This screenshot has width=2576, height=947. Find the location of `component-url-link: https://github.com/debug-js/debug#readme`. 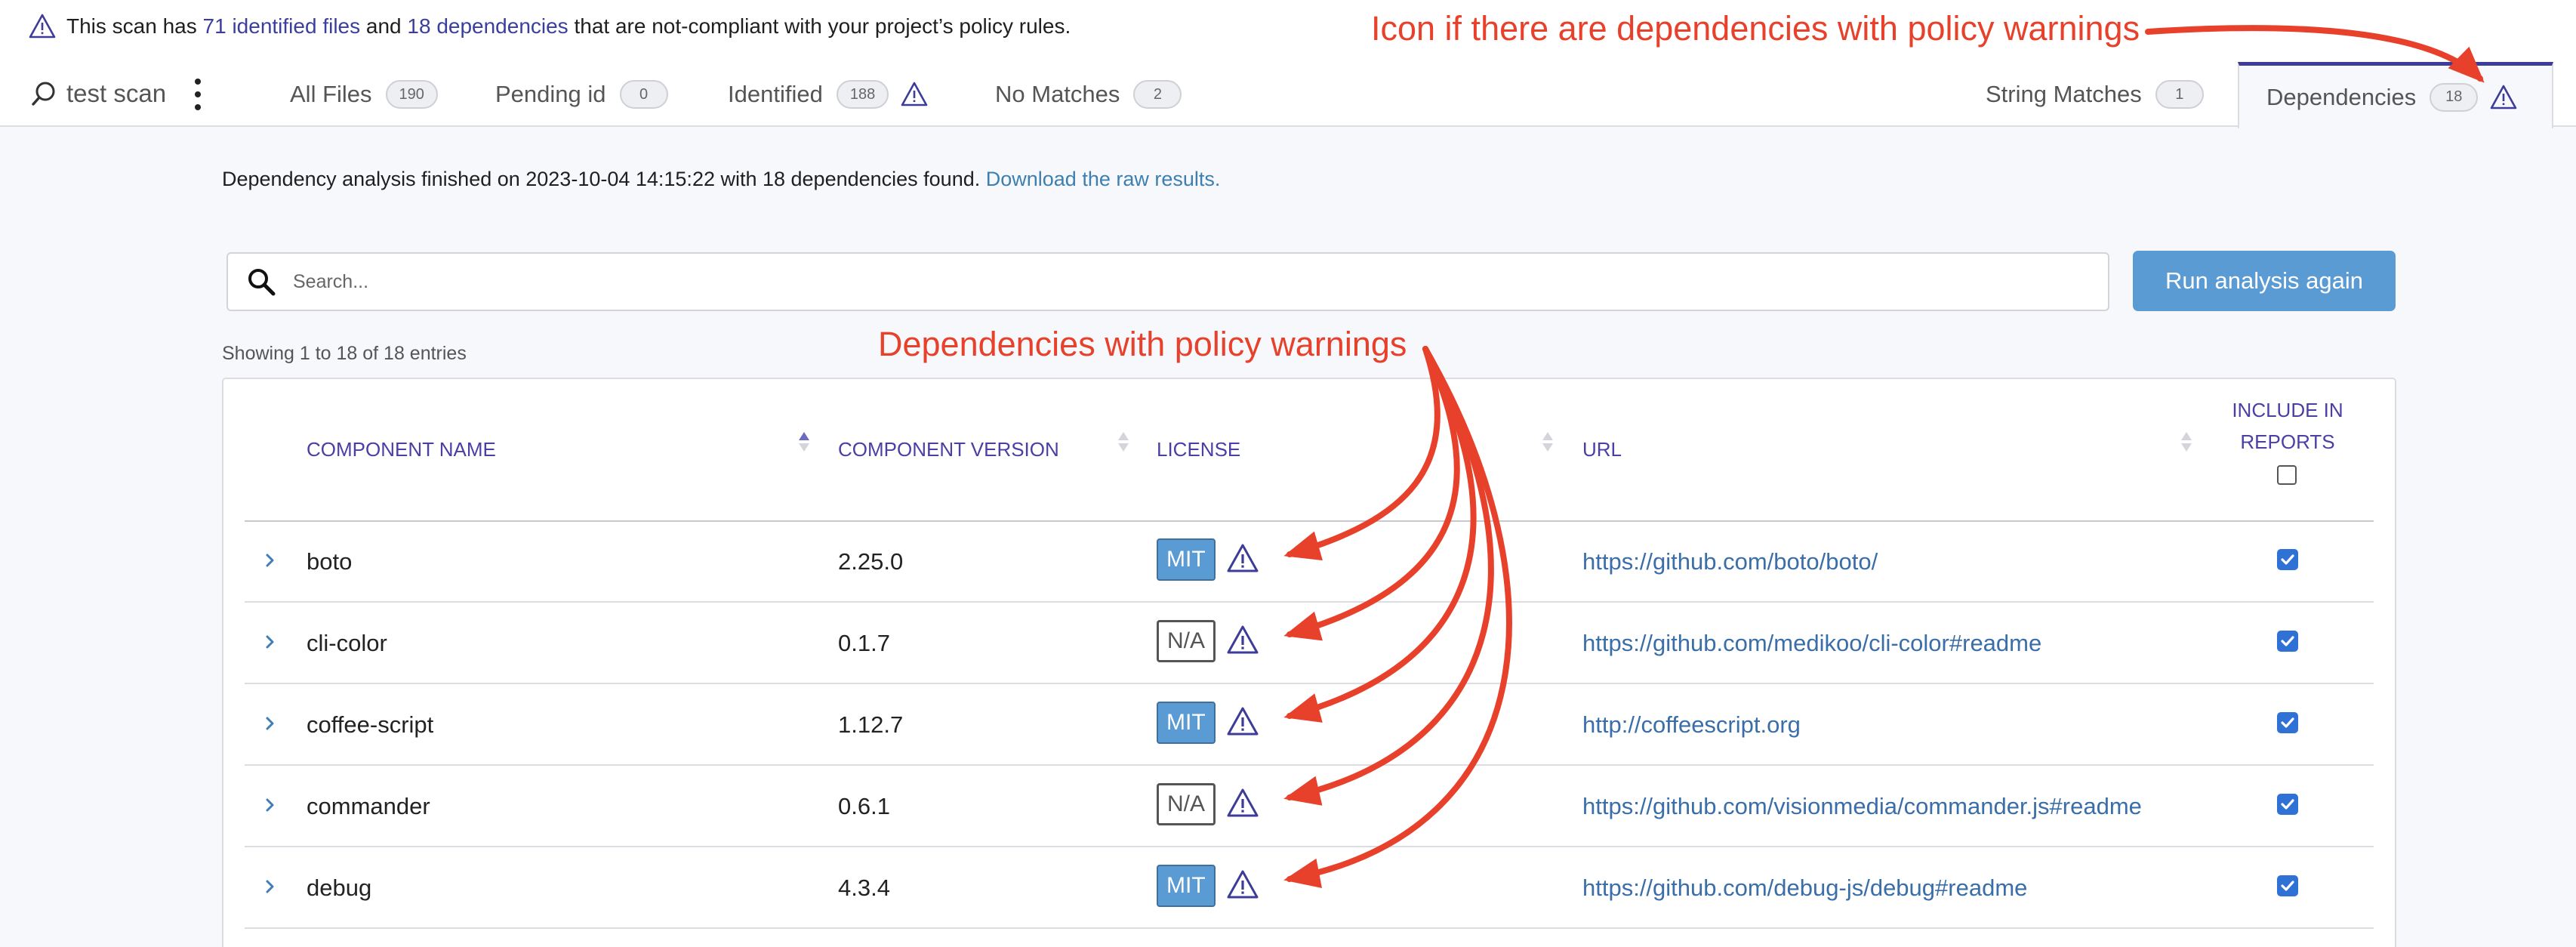

component-url-link: https://github.com/debug-js/debug#readme is located at coordinates (1804, 889).